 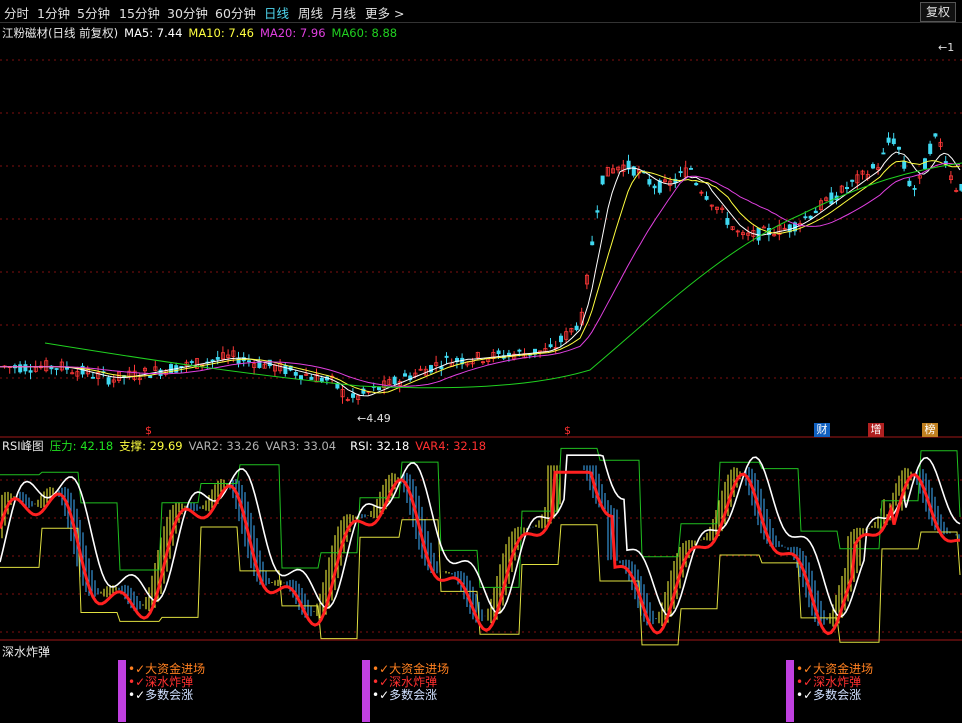 What do you see at coordinates (16, 12) in the screenshot?
I see `tab-0: 分时` at bounding box center [16, 12].